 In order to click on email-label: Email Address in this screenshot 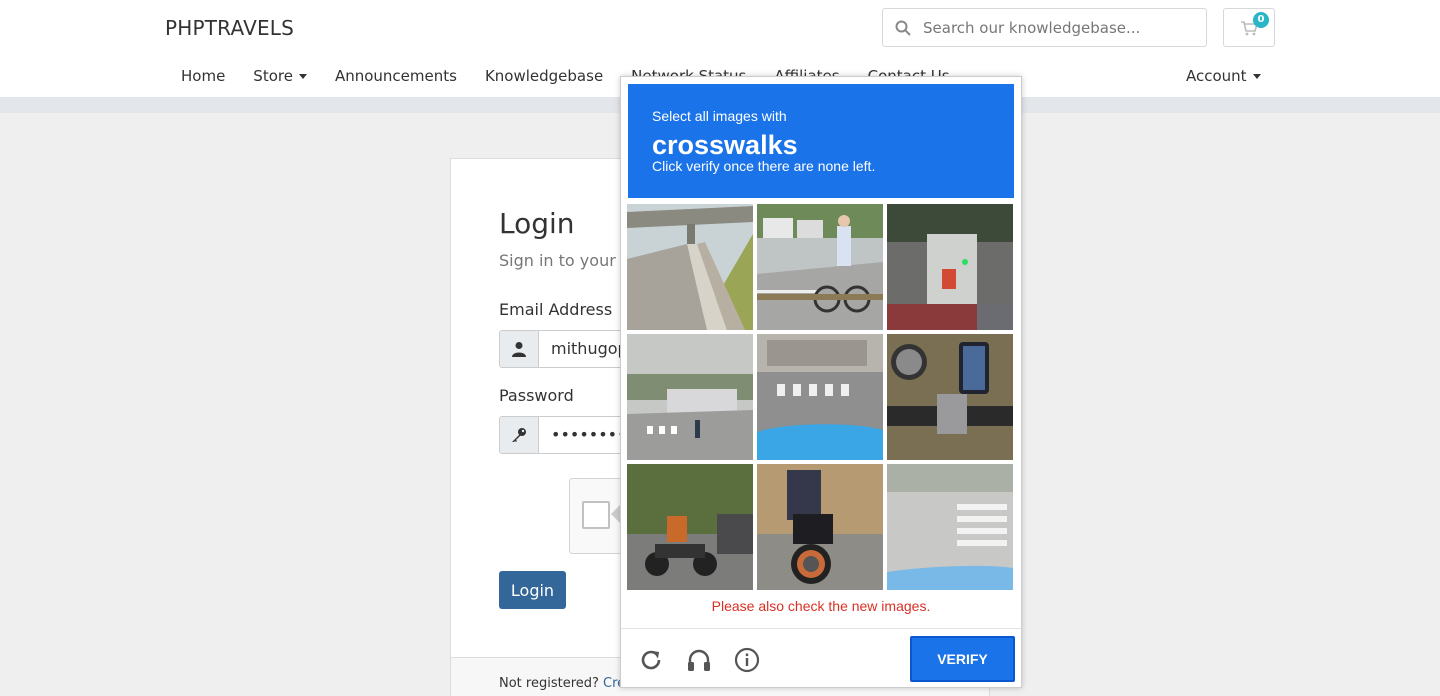, I will do `click(556, 309)`.